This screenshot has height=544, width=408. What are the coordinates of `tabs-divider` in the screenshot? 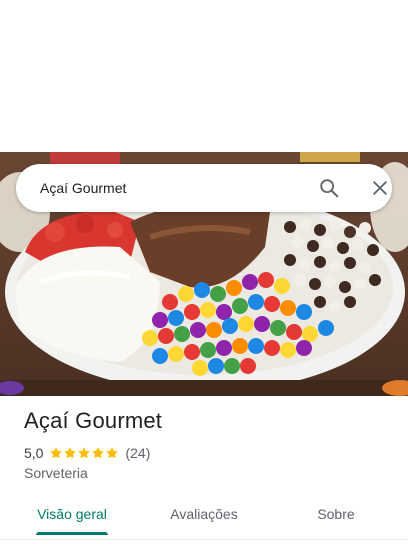 It's located at (204, 539).